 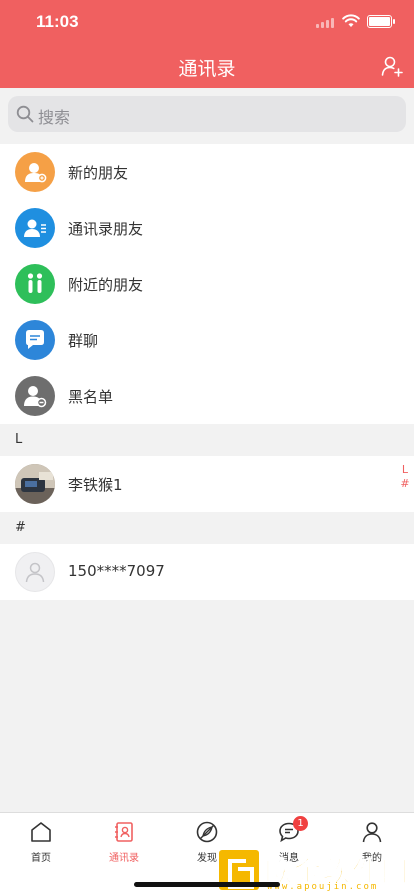 I want to click on tab-label: 首页, so click(x=41, y=858).